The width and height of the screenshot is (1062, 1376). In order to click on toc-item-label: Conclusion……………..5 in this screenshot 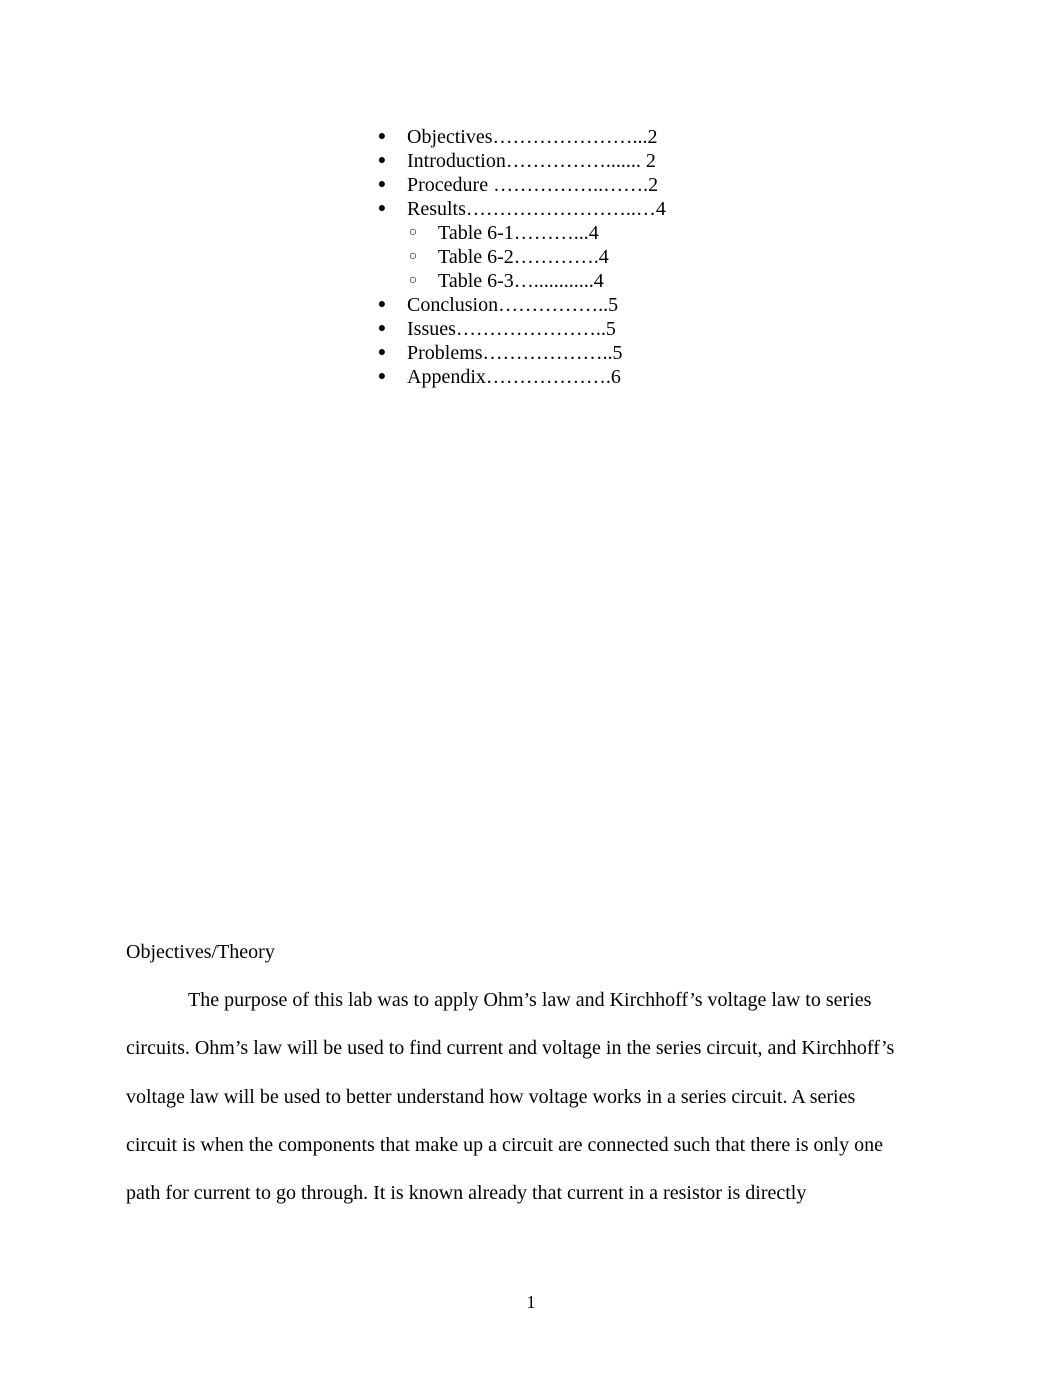, I will do `click(513, 305)`.